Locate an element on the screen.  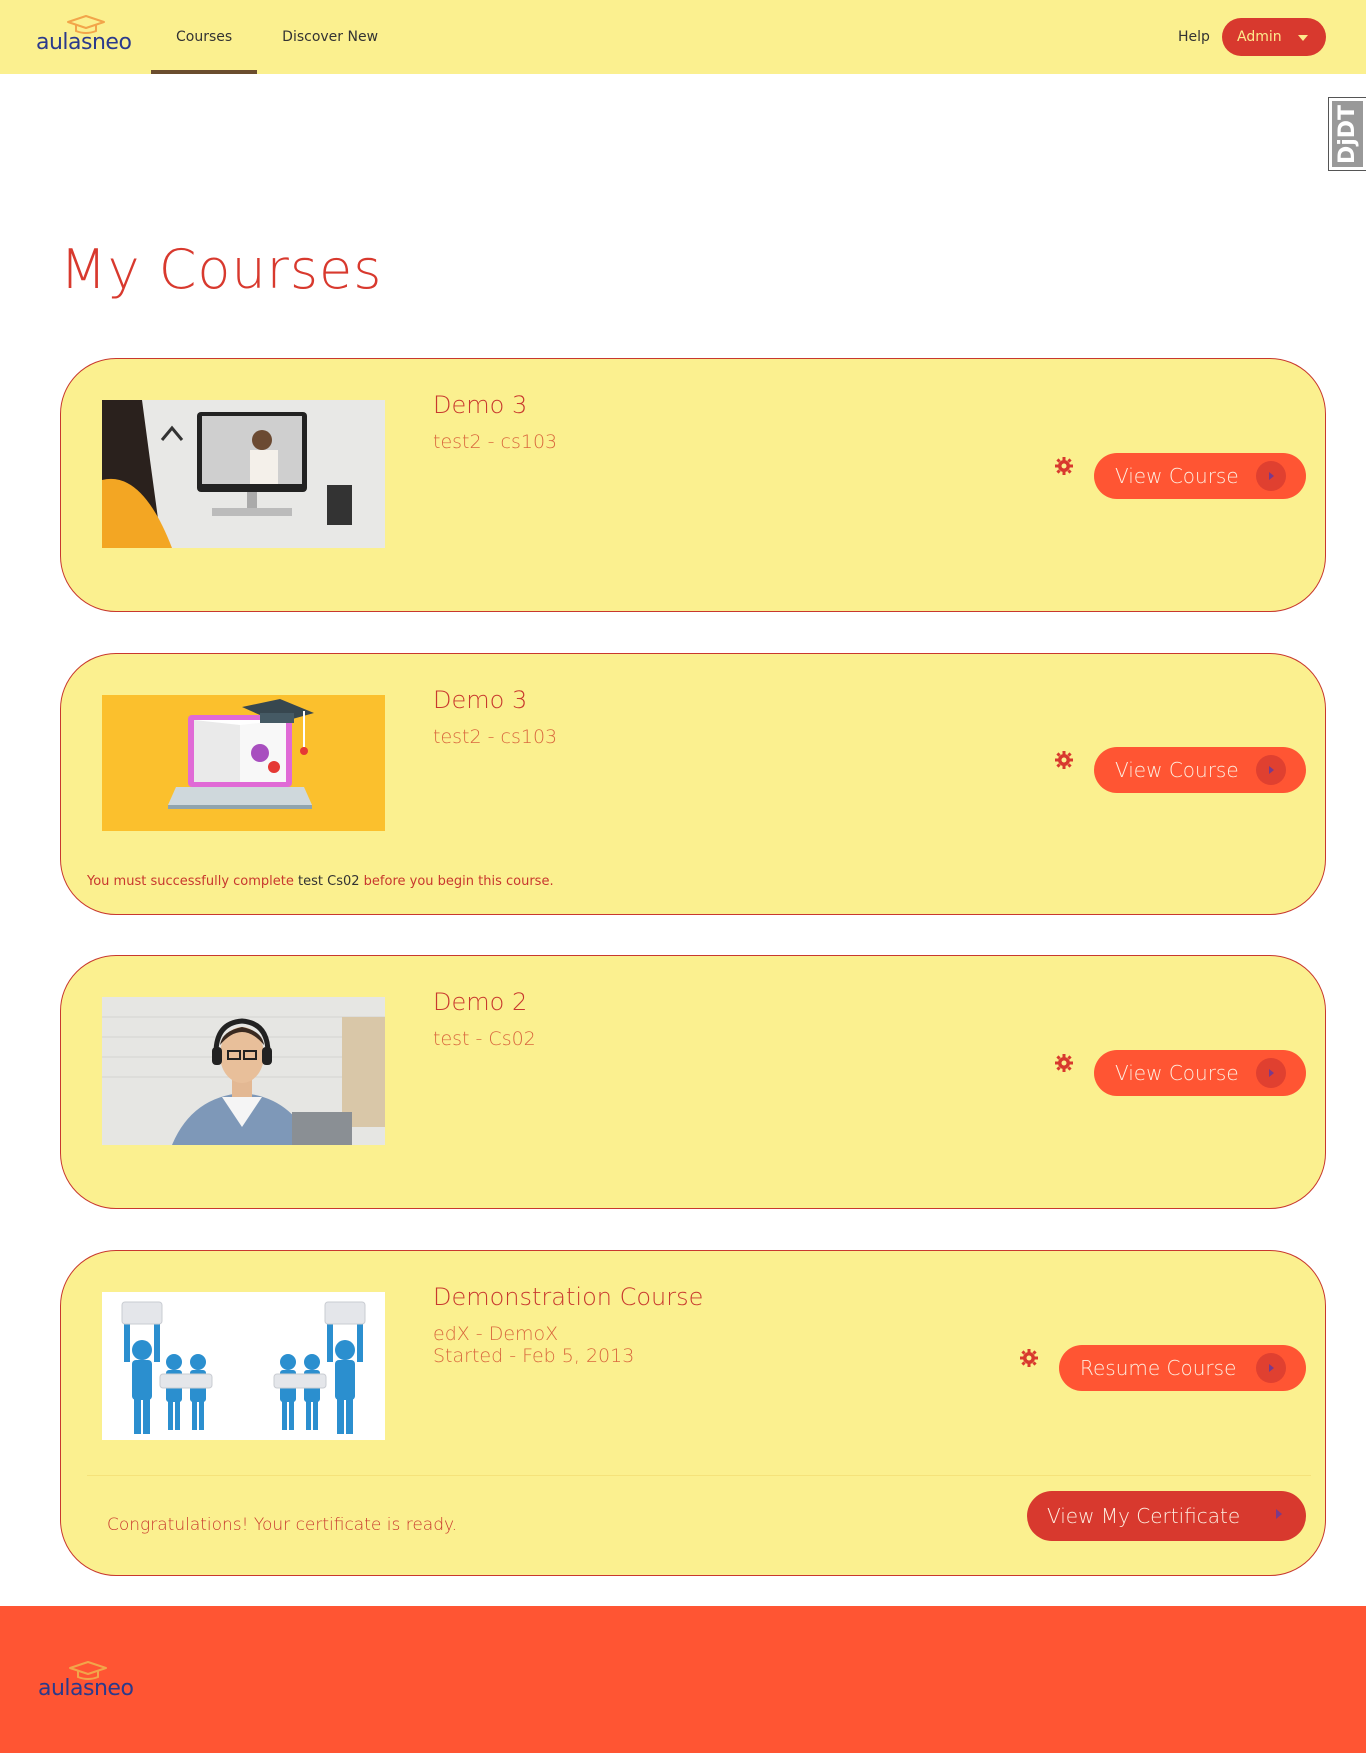
resume-course-button: Resume Course is located at coordinates (1182, 1368).